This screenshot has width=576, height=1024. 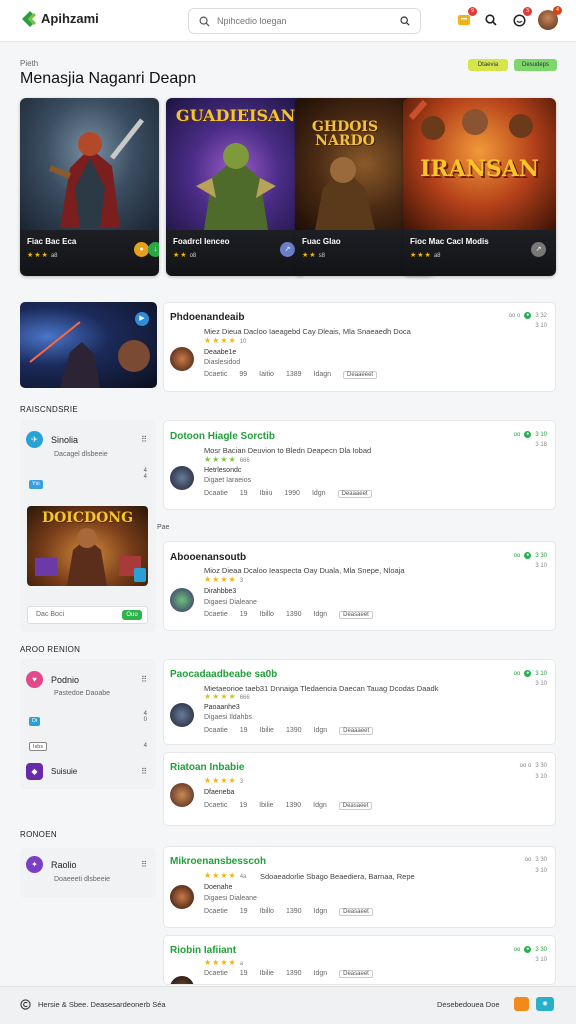 I want to click on side-item-4: ✦ Raolio, so click(x=51, y=864).